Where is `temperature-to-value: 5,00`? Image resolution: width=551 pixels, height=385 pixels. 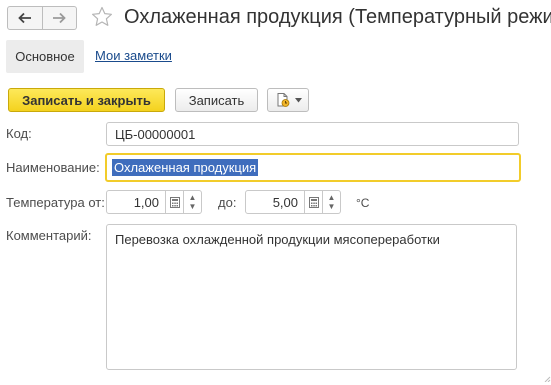 temperature-to-value: 5,00 is located at coordinates (285, 202).